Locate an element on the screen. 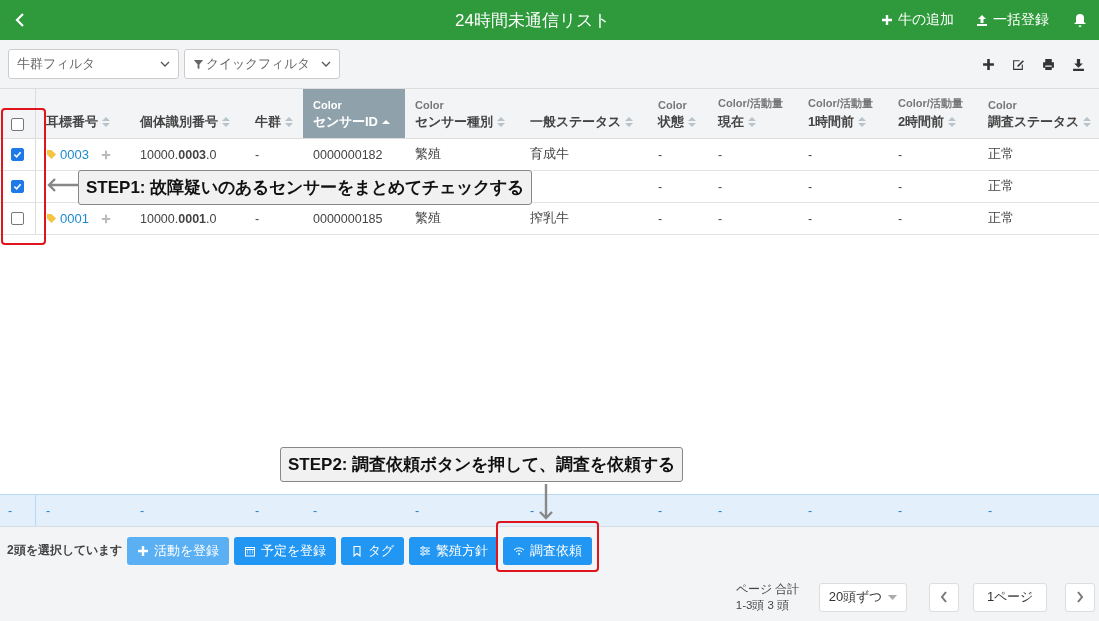 This screenshot has width=1099, height=621. next-page-button is located at coordinates (1080, 597).